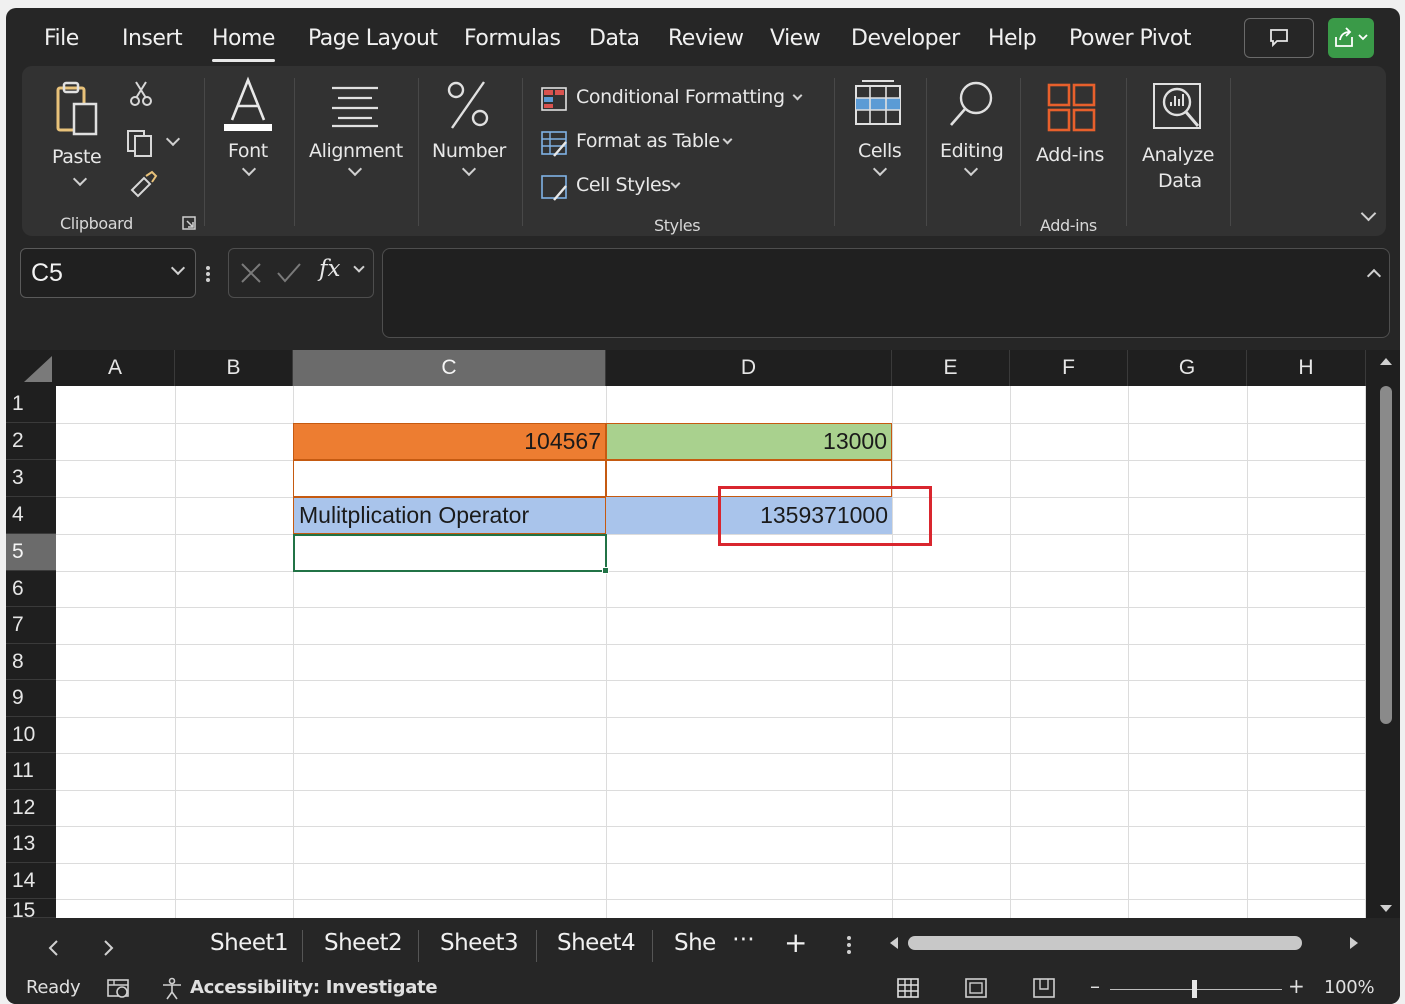 The width and height of the screenshot is (1405, 1004). What do you see at coordinates (31, 735) in the screenshot?
I see `row-header-10: 10` at bounding box center [31, 735].